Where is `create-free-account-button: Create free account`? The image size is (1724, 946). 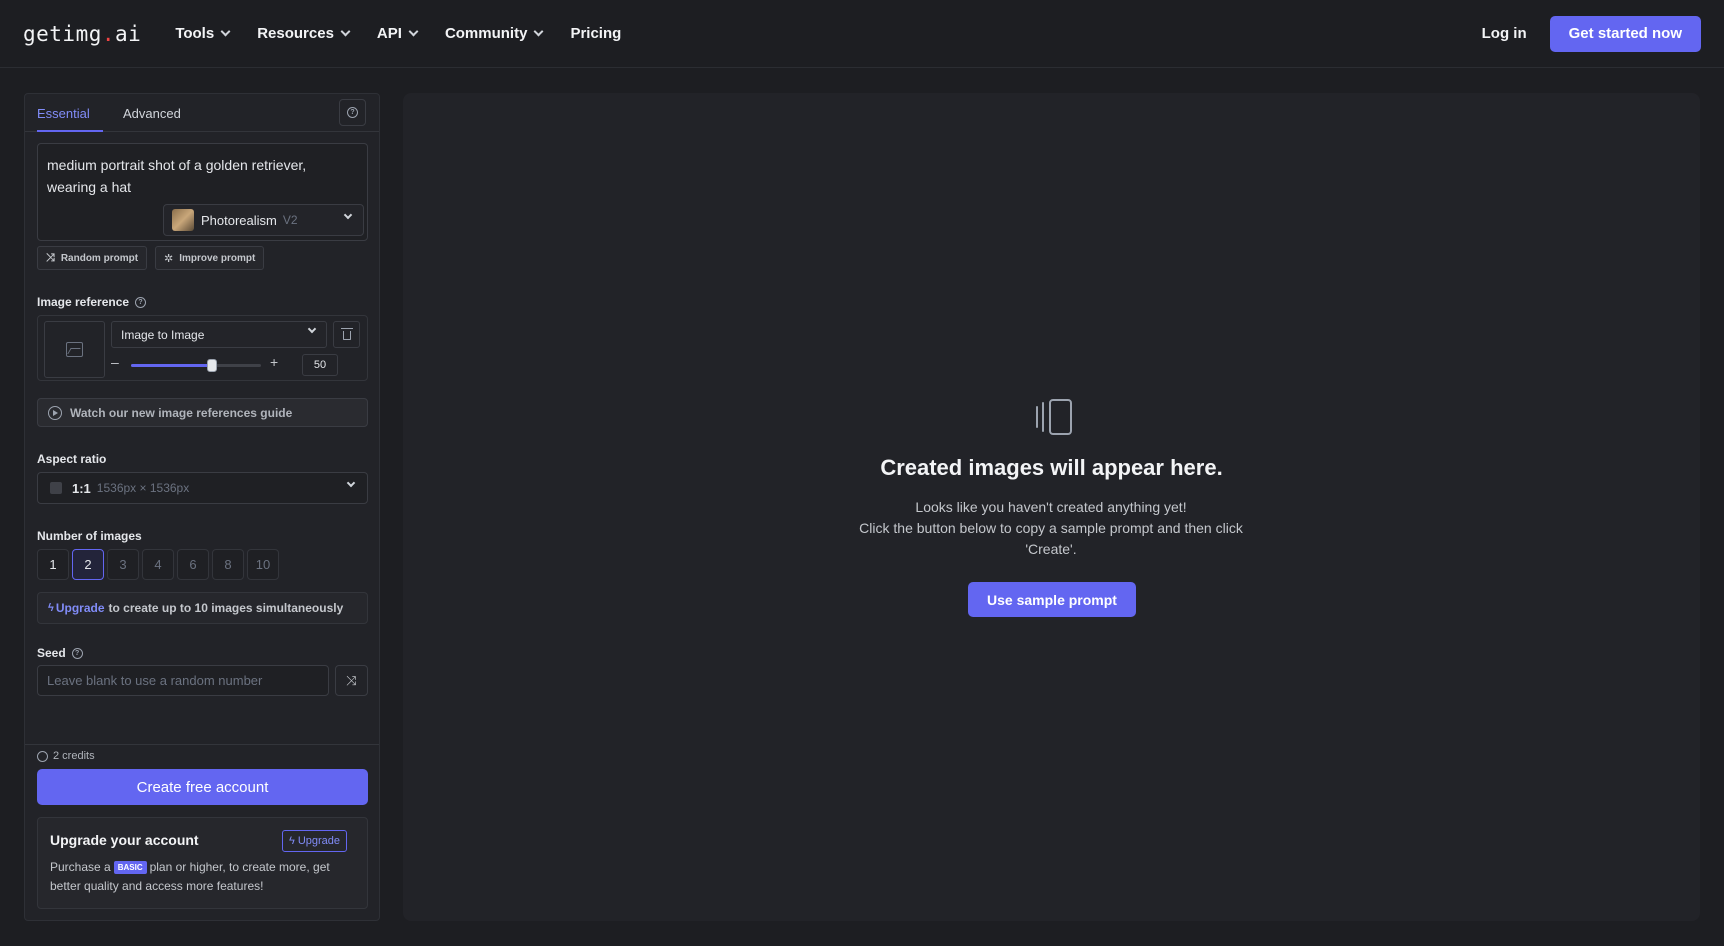
create-free-account-button: Create free account is located at coordinates (202, 787).